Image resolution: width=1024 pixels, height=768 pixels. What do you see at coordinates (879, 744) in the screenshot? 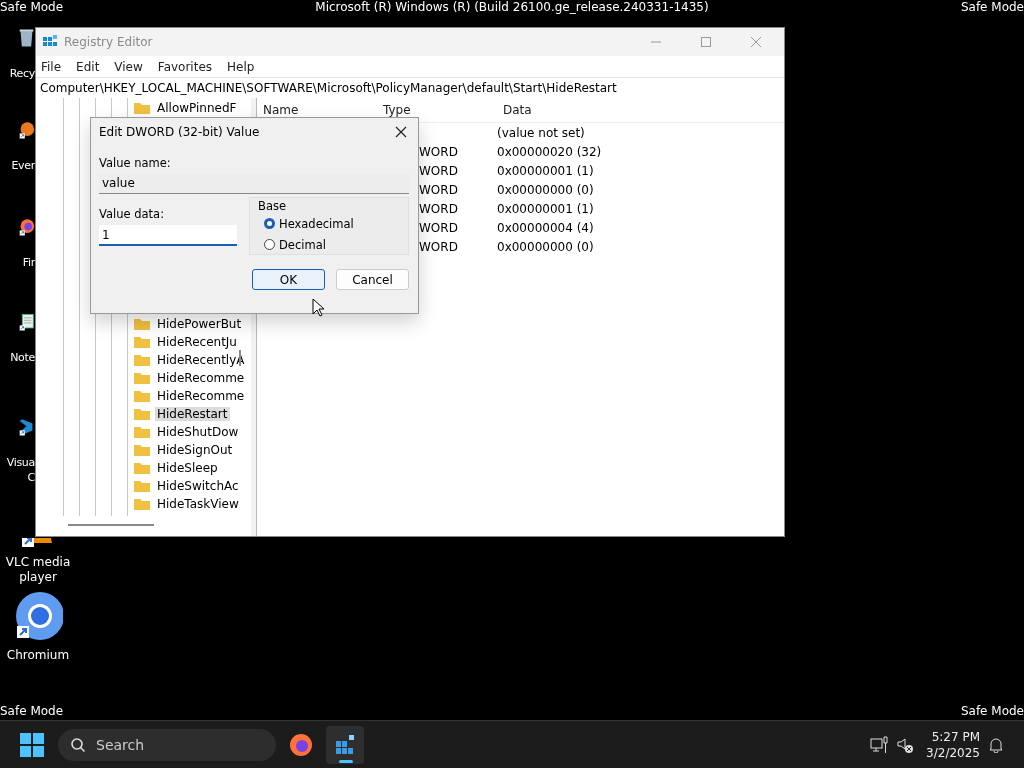
I see `network-icon` at bounding box center [879, 744].